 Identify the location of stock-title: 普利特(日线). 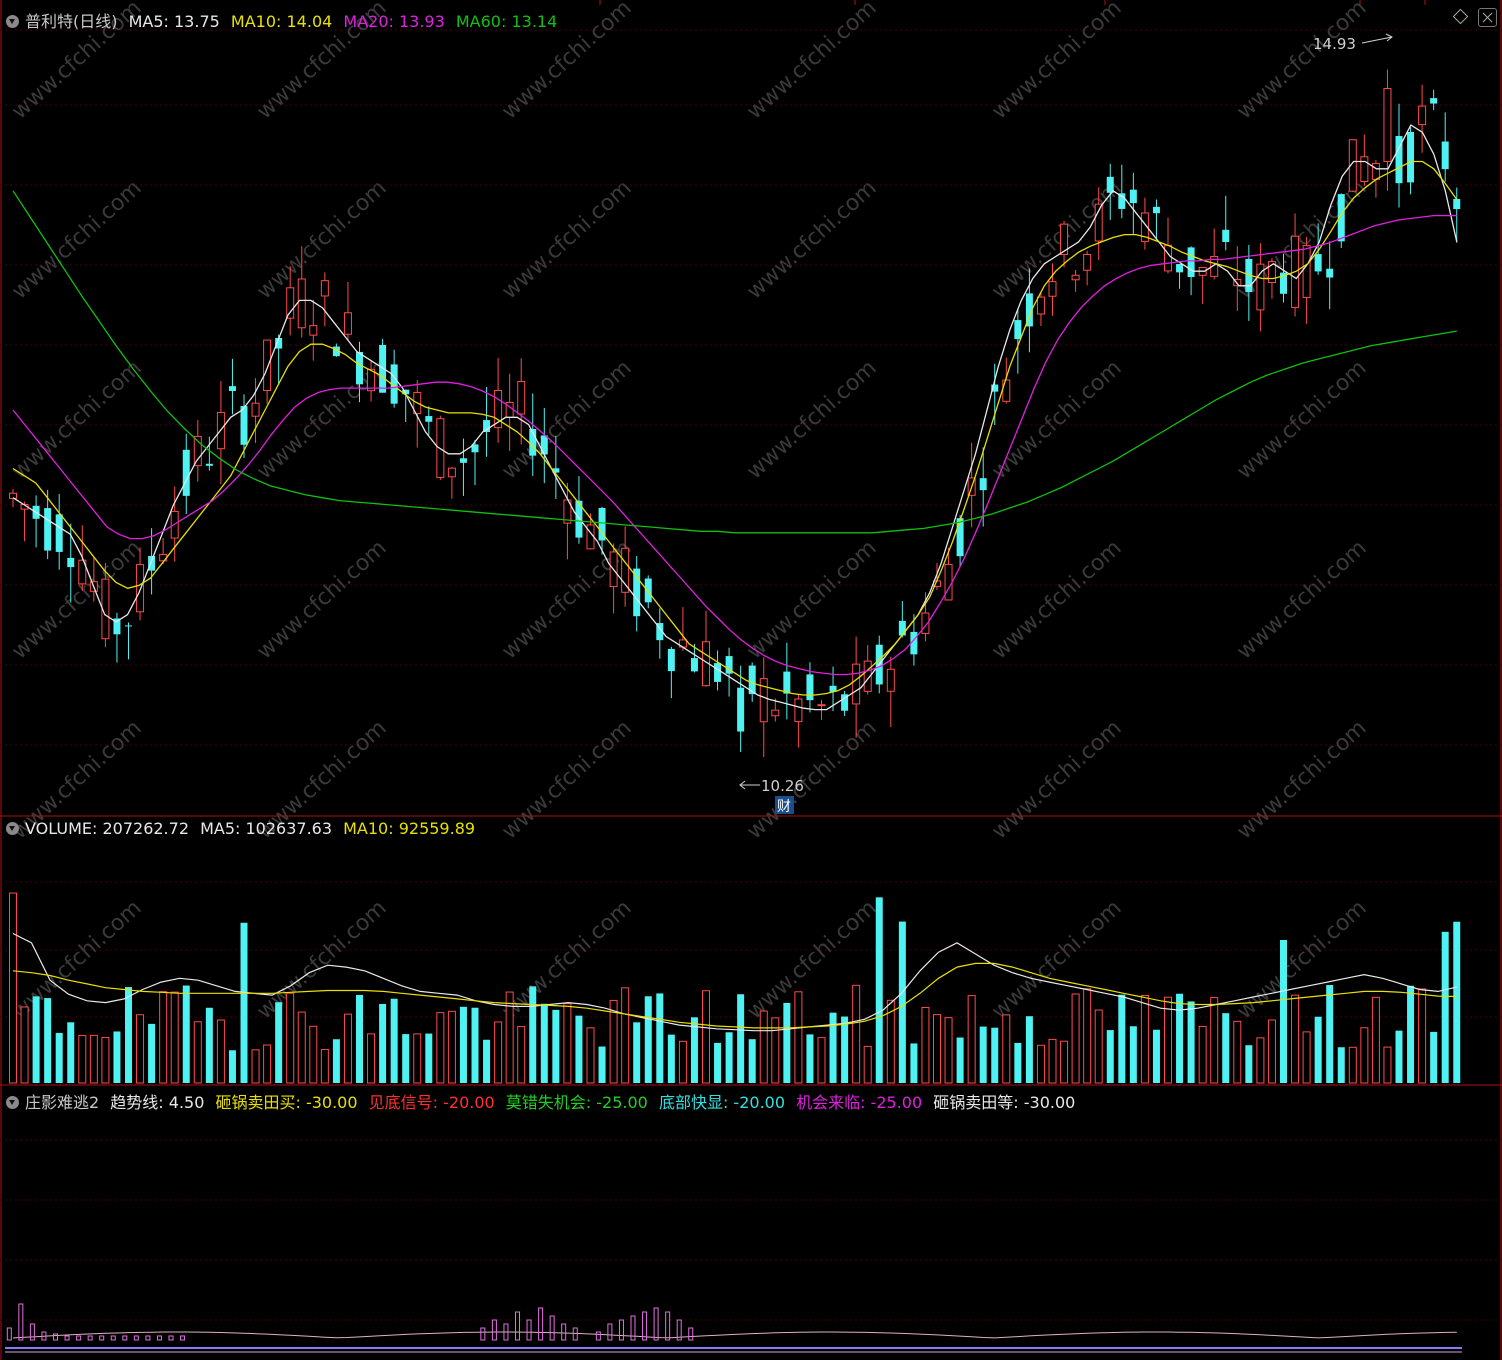
(71, 21).